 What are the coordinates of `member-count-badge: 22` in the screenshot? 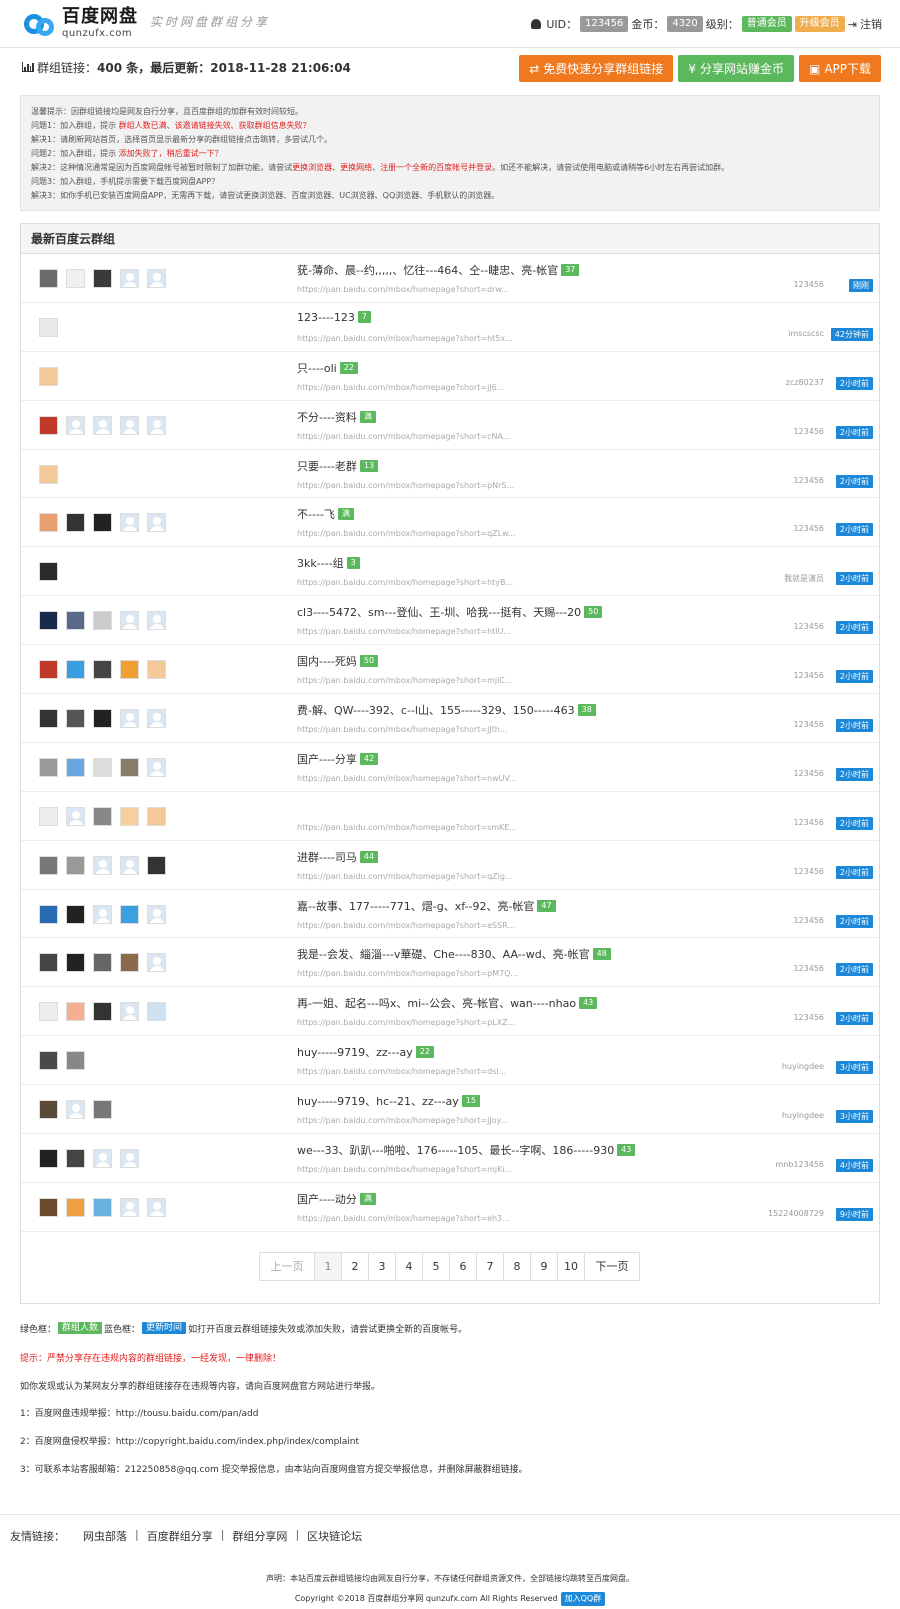 It's located at (348, 367).